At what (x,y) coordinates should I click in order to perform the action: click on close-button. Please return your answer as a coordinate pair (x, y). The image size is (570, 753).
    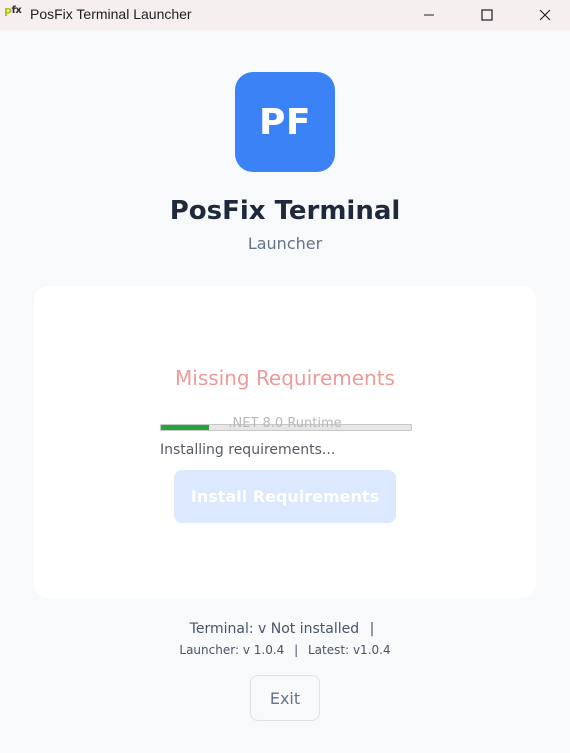
    Looking at the image, I should click on (543, 15).